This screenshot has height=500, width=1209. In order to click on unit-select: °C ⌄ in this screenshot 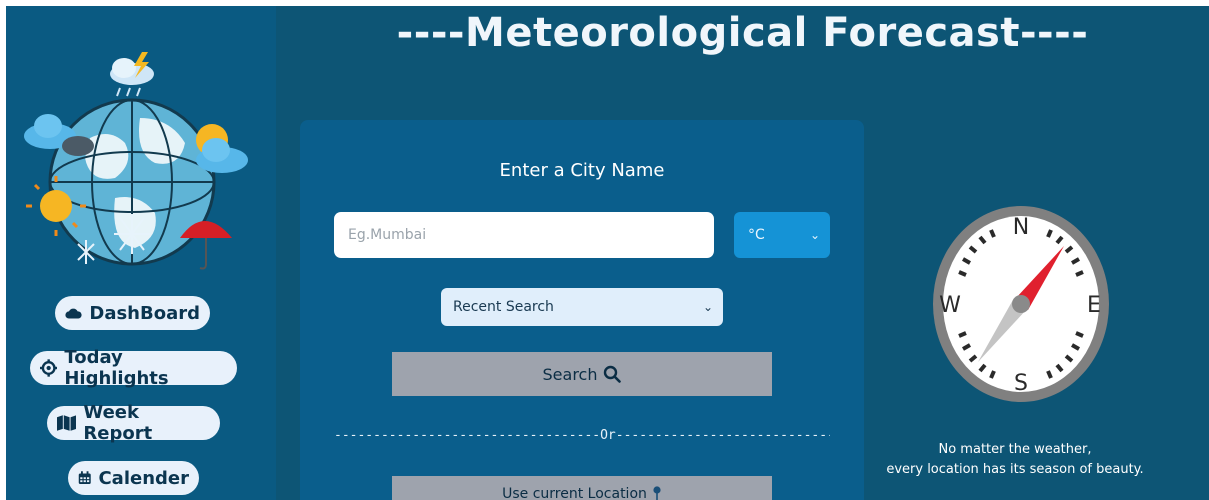, I will do `click(782, 235)`.